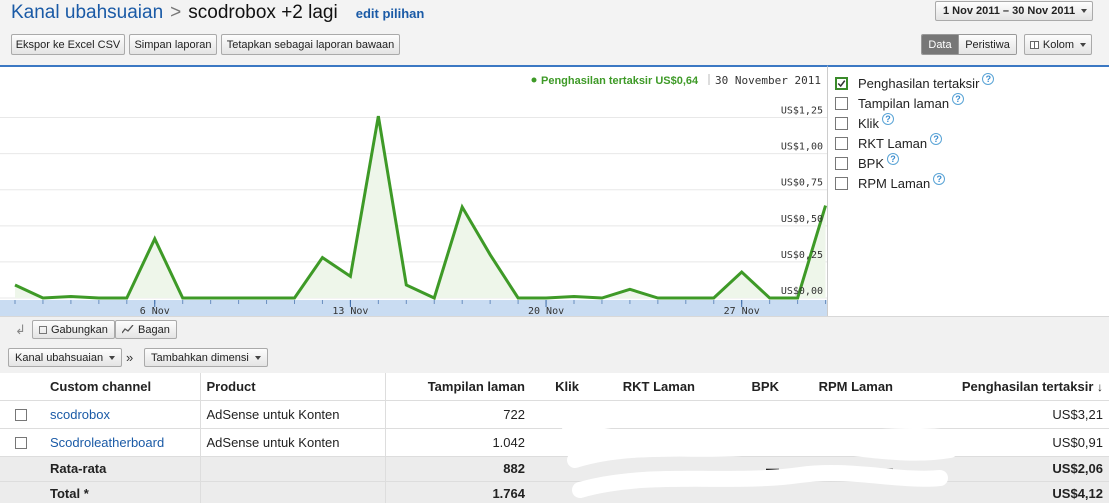 This screenshot has height=503, width=1109. I want to click on x-tick-label: 27 Nov, so click(742, 311).